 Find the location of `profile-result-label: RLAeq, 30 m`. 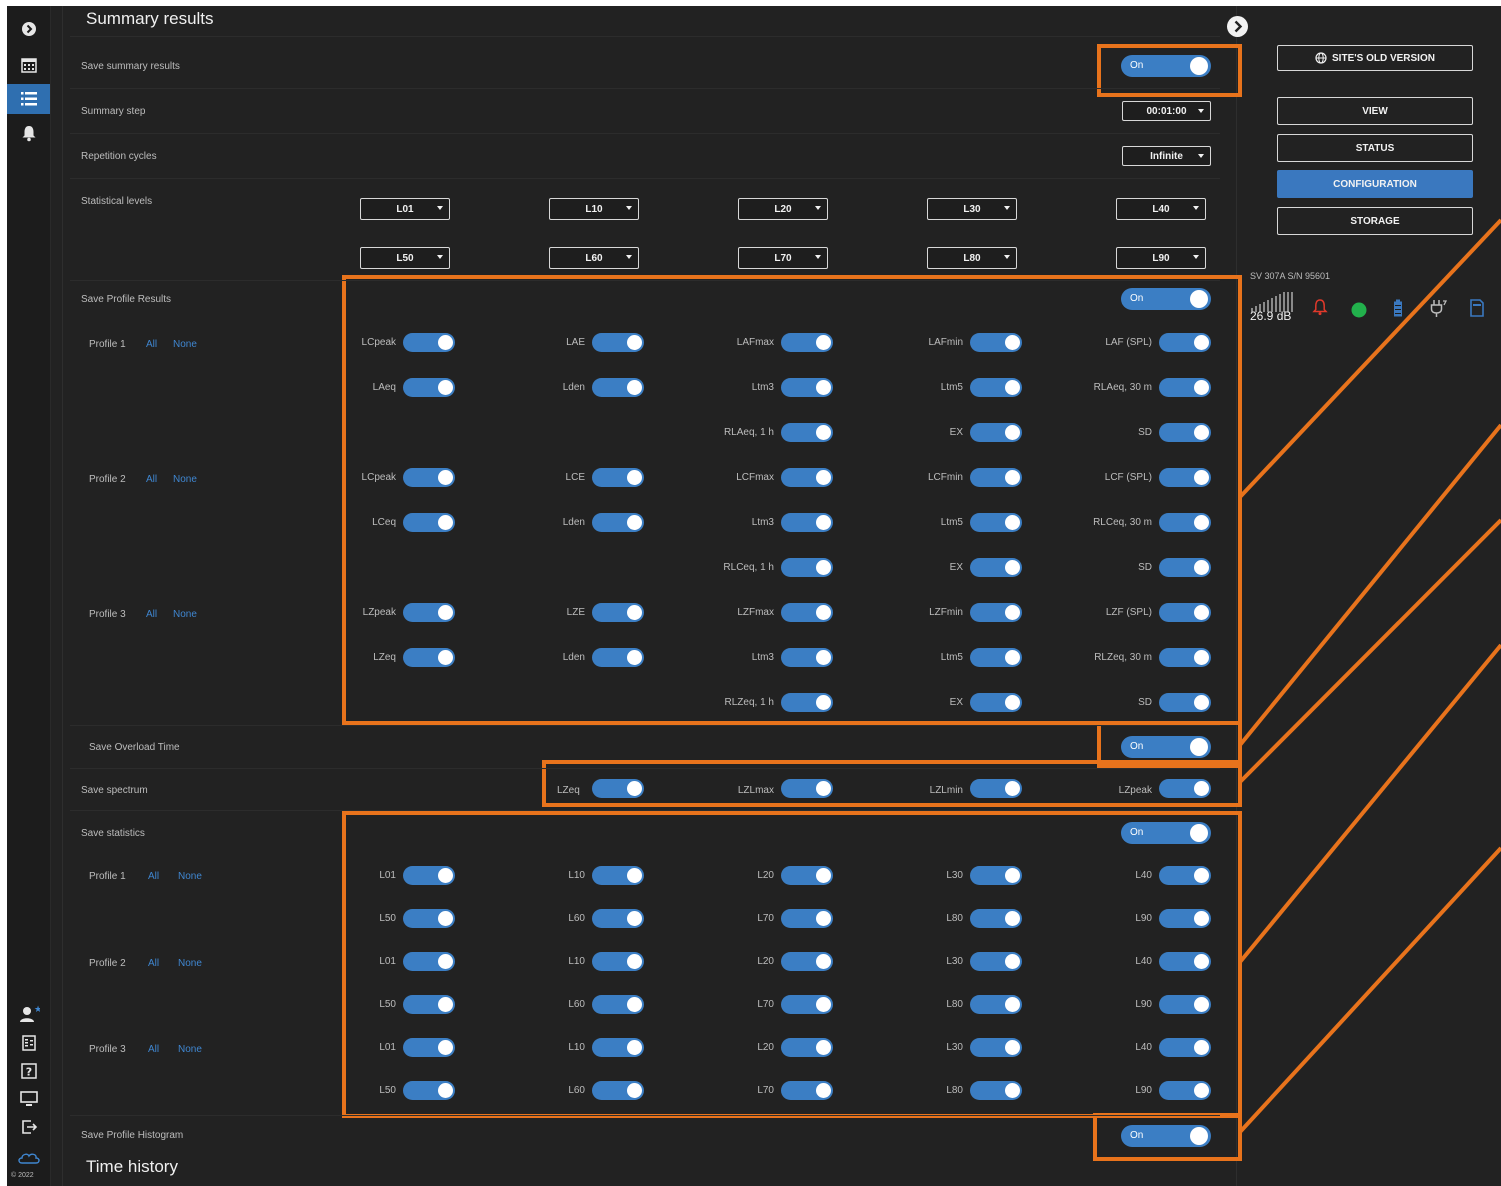

profile-result-label: RLAeq, 30 m is located at coordinates (1122, 387).